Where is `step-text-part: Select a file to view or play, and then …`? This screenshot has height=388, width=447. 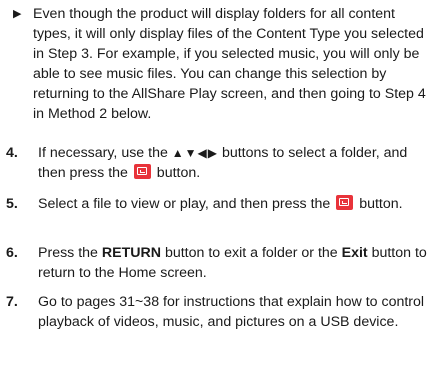 step-text-part: Select a file to view or play, and then … is located at coordinates (186, 204).